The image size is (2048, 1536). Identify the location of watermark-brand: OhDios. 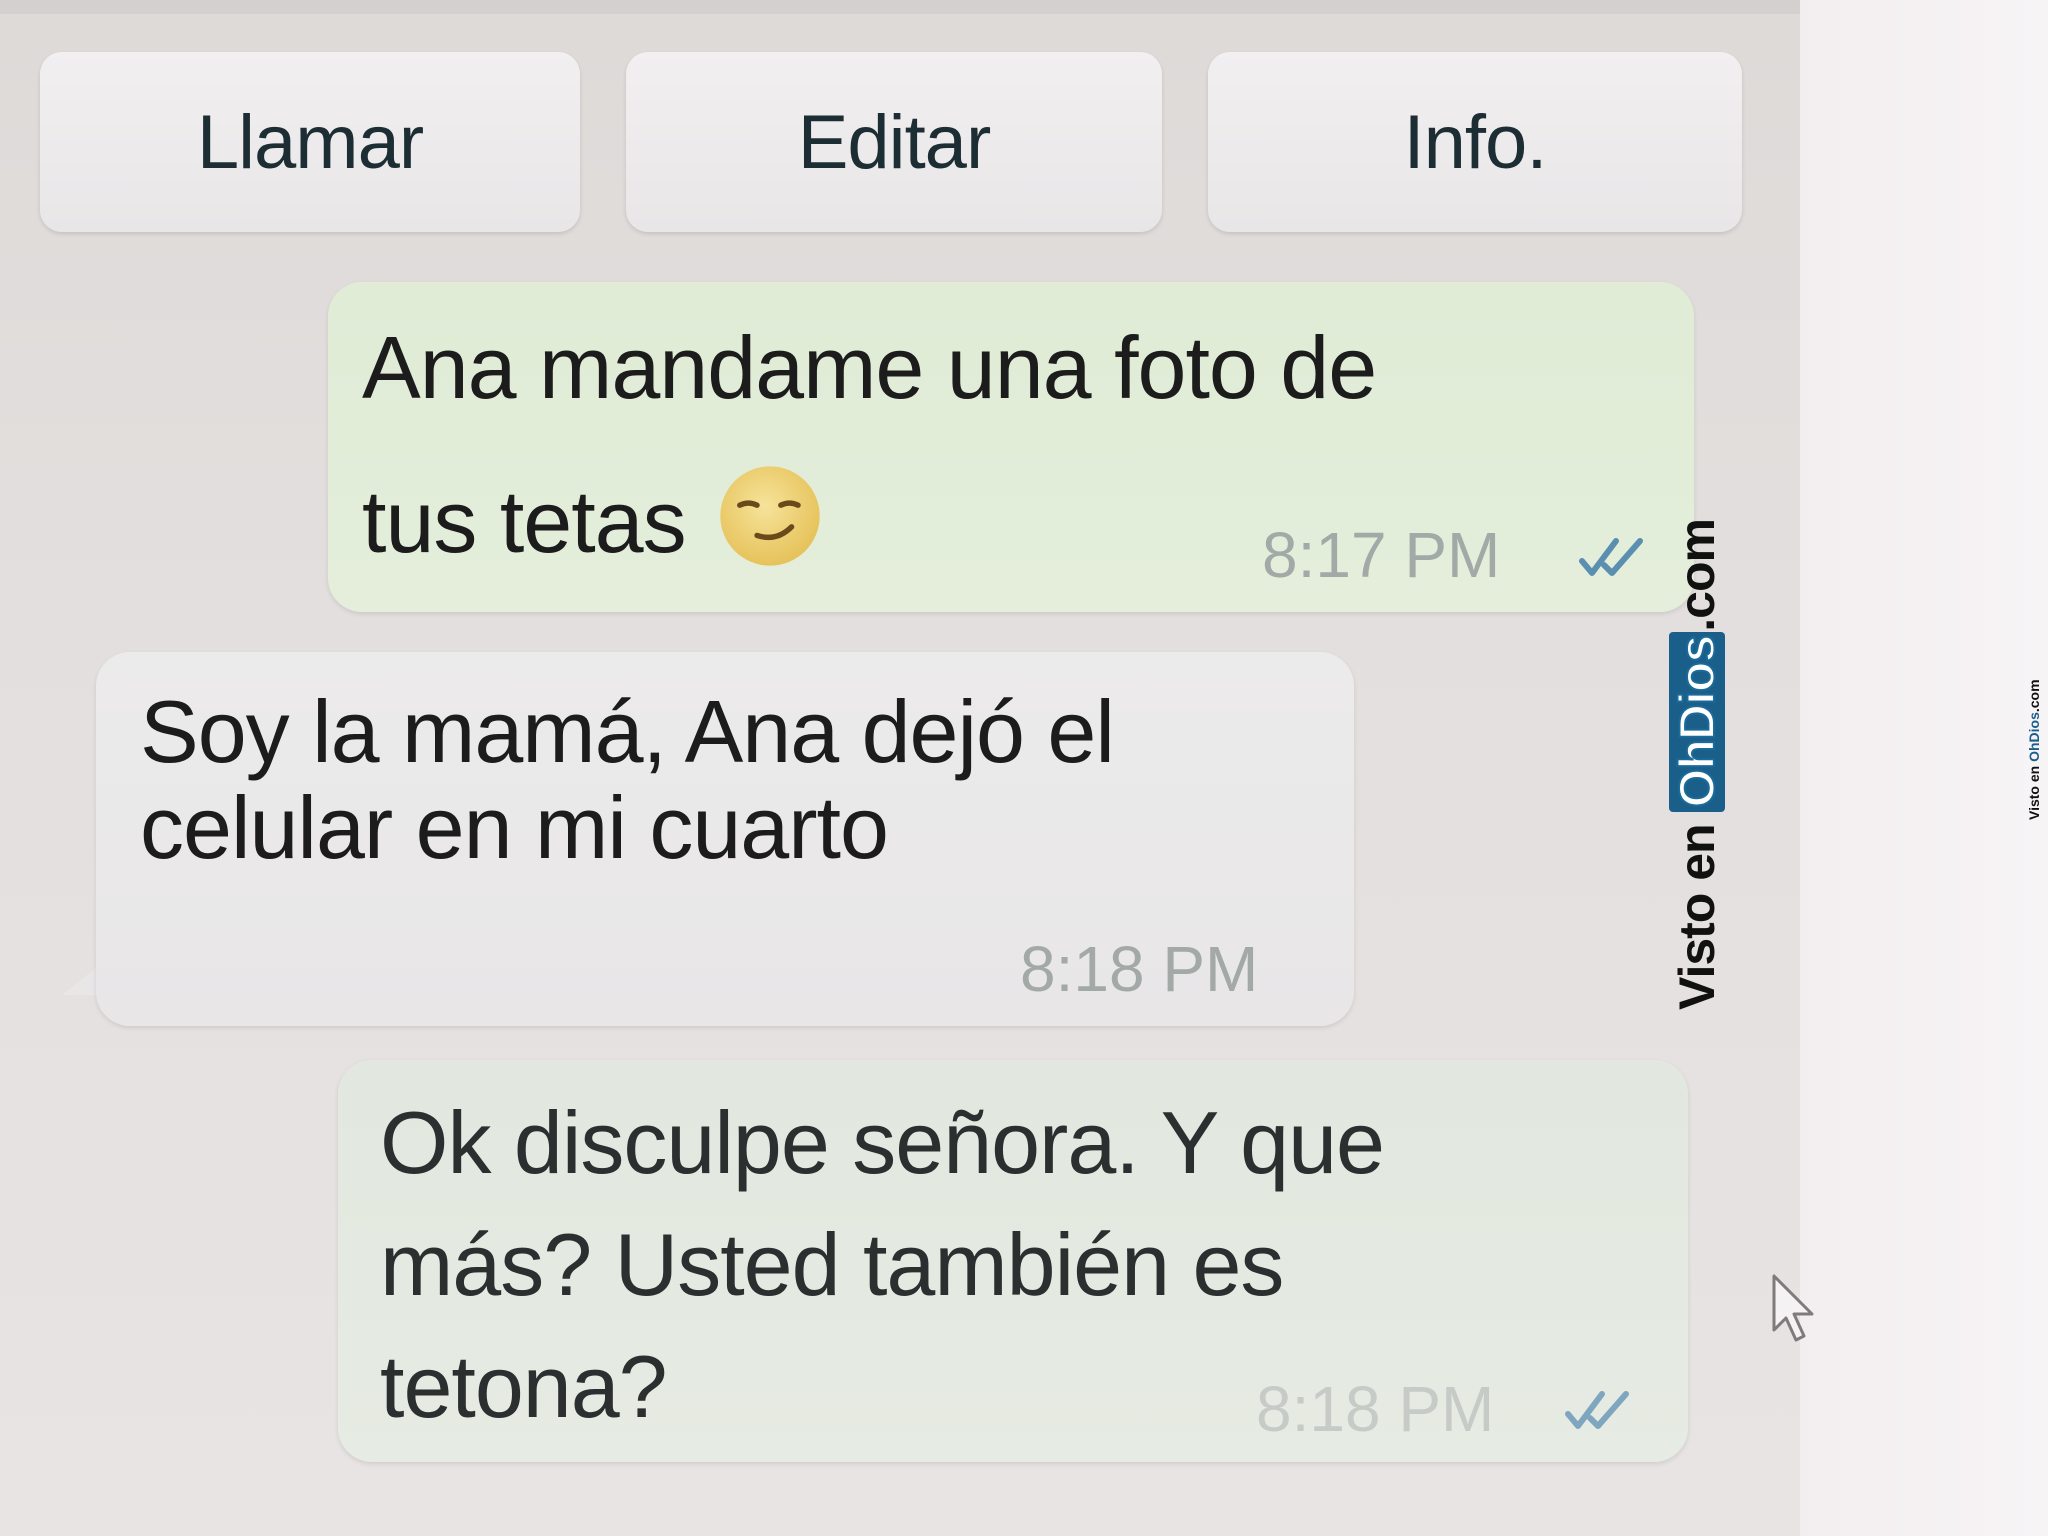
(1697, 721).